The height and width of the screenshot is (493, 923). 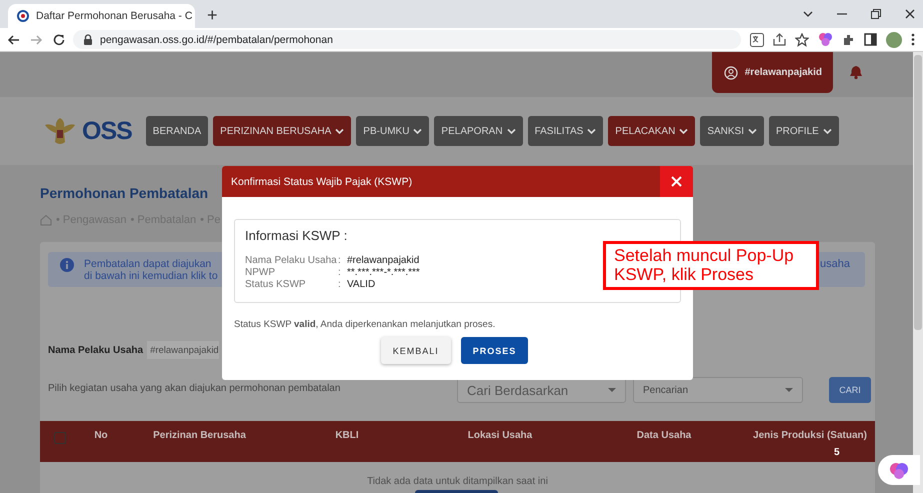 I want to click on info-text: Pembatalan dapat diajukan di bawah ini kemudian klik to, so click(x=151, y=270).